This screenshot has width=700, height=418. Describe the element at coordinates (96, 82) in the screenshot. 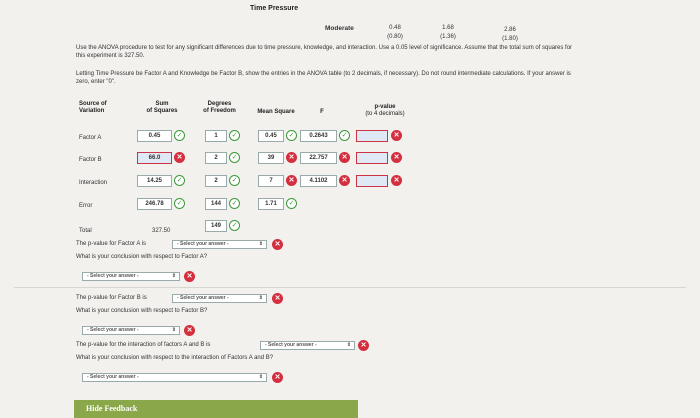

I see `instruction-line-4: zero, enter "0".` at that location.